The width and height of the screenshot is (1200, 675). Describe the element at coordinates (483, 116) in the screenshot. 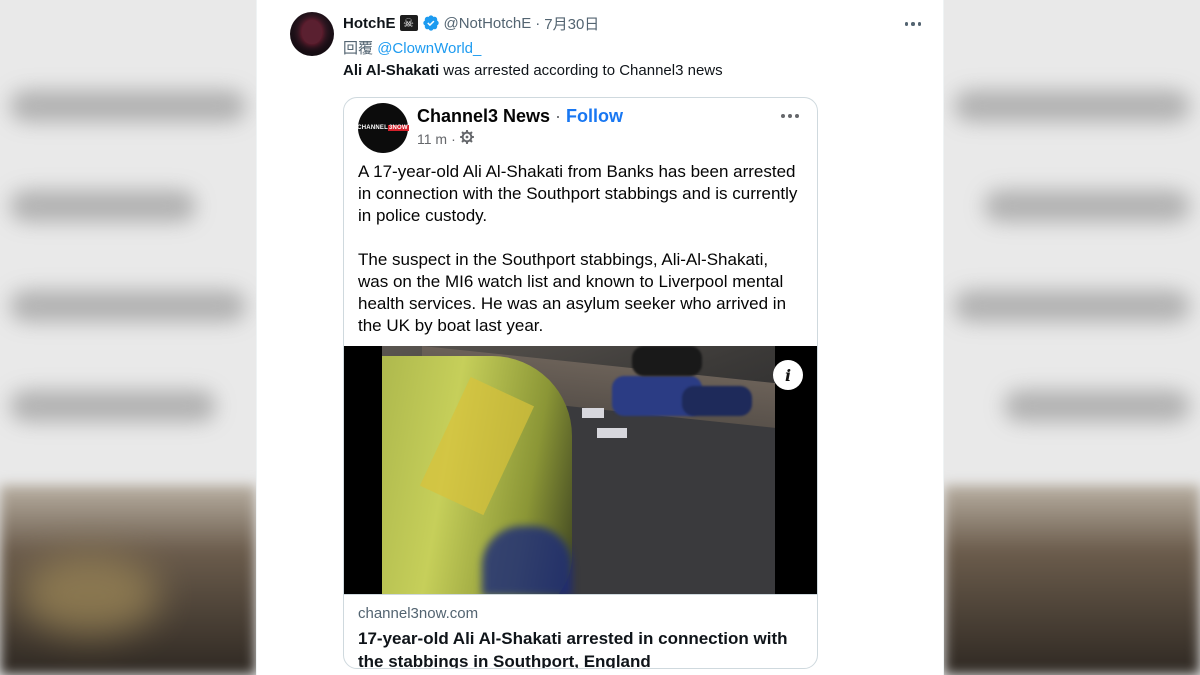

I see `page-name: Channel3 News` at that location.